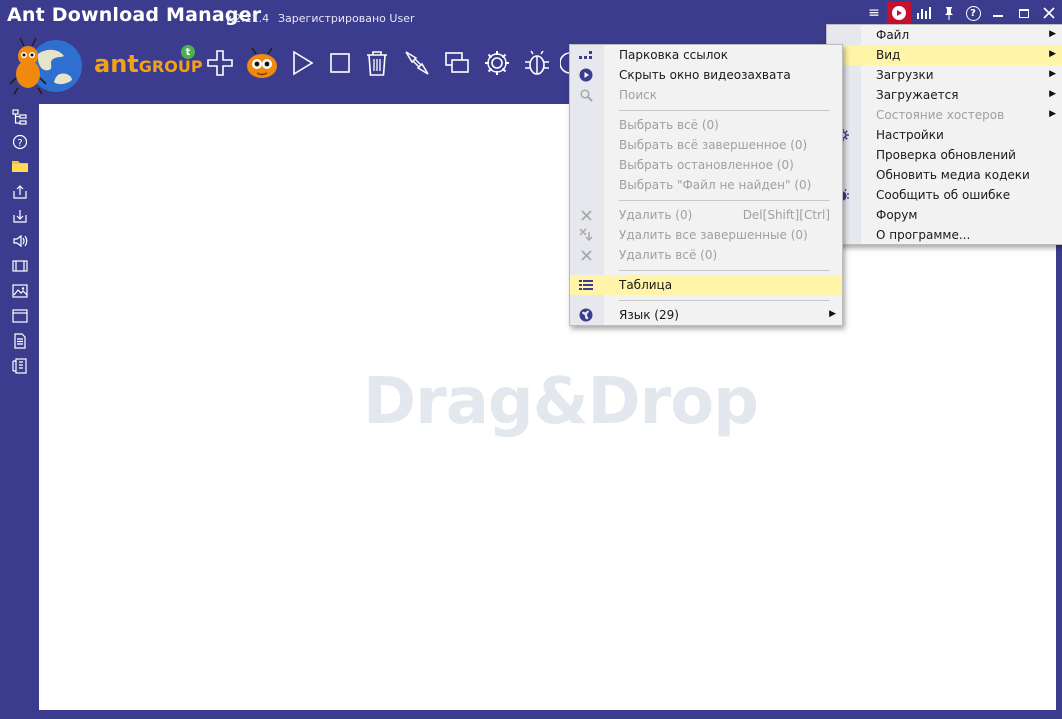 The width and height of the screenshot is (1062, 719). I want to click on menu-item-language: Язык (29) ▶, so click(706, 315).